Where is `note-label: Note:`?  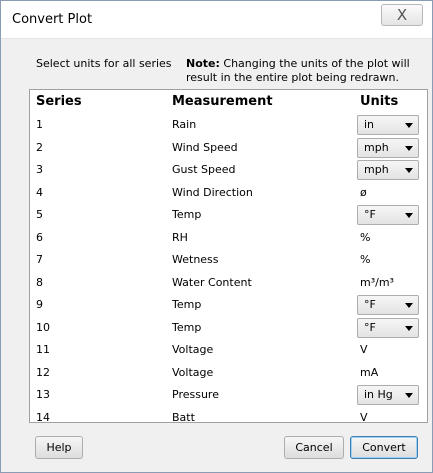 note-label: Note: is located at coordinates (203, 63).